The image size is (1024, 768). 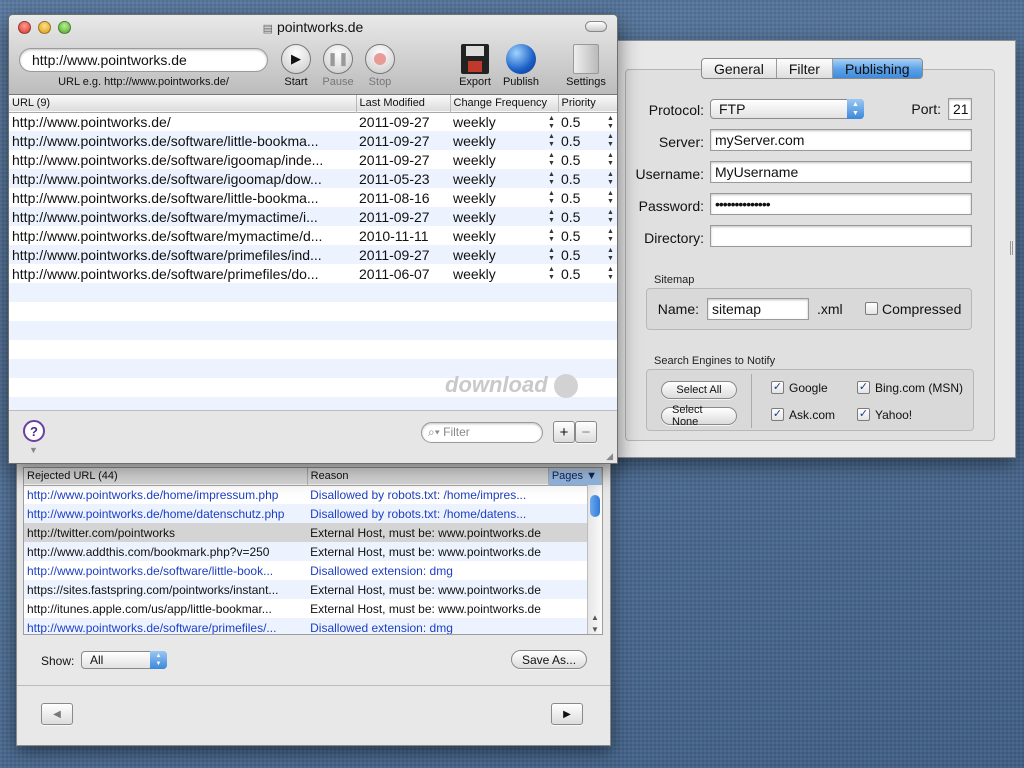 I want to click on tab-publishing: Publishing, so click(x=877, y=68).